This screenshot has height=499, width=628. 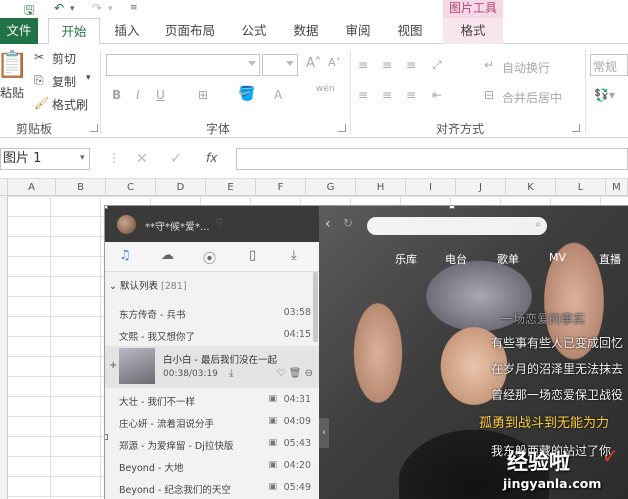 I want to click on back-icon: ‹, so click(x=328, y=224).